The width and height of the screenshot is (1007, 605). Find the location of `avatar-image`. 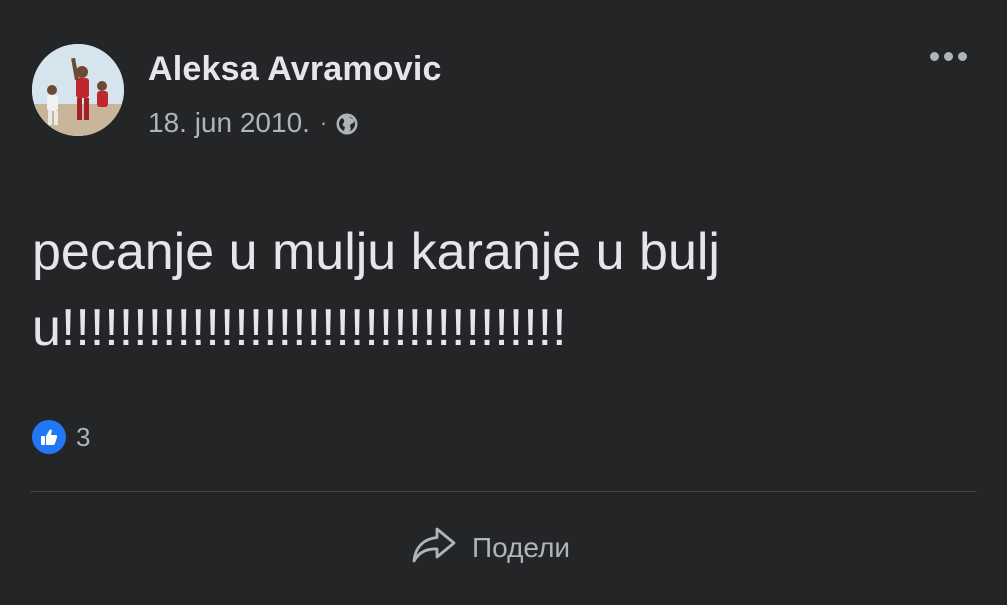

avatar-image is located at coordinates (78, 90).